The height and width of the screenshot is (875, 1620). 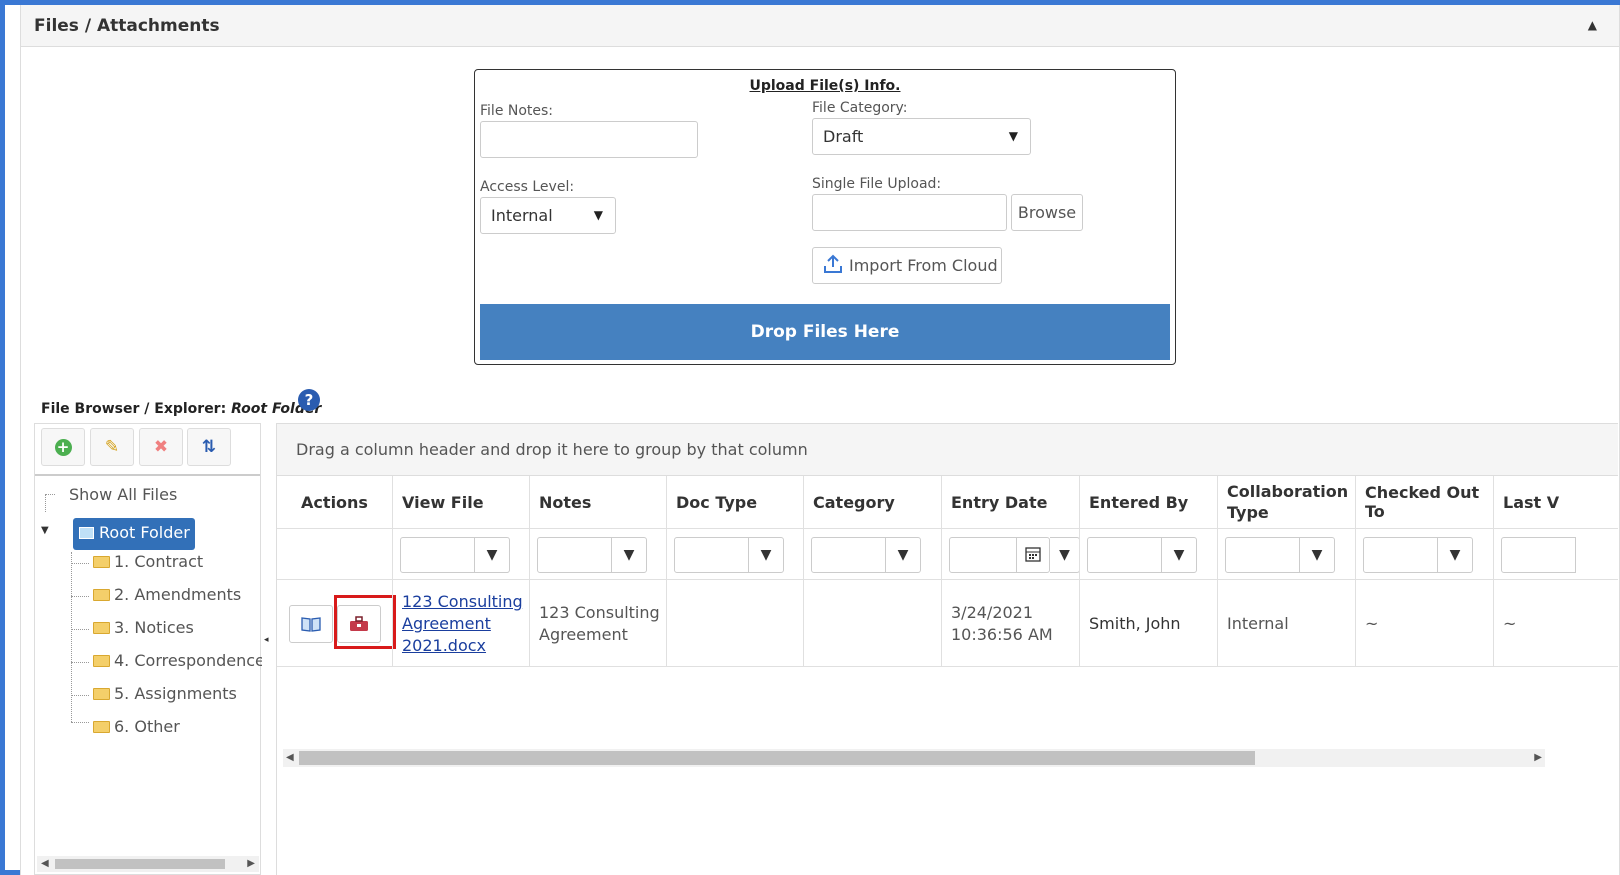 I want to click on access-level-value: Internal, so click(x=522, y=215).